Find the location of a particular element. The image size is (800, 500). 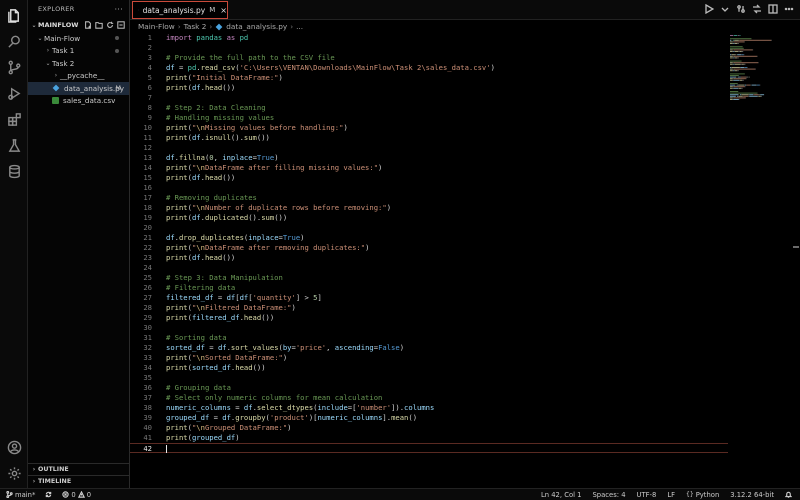

open-changes-icon is located at coordinates (741, 9).